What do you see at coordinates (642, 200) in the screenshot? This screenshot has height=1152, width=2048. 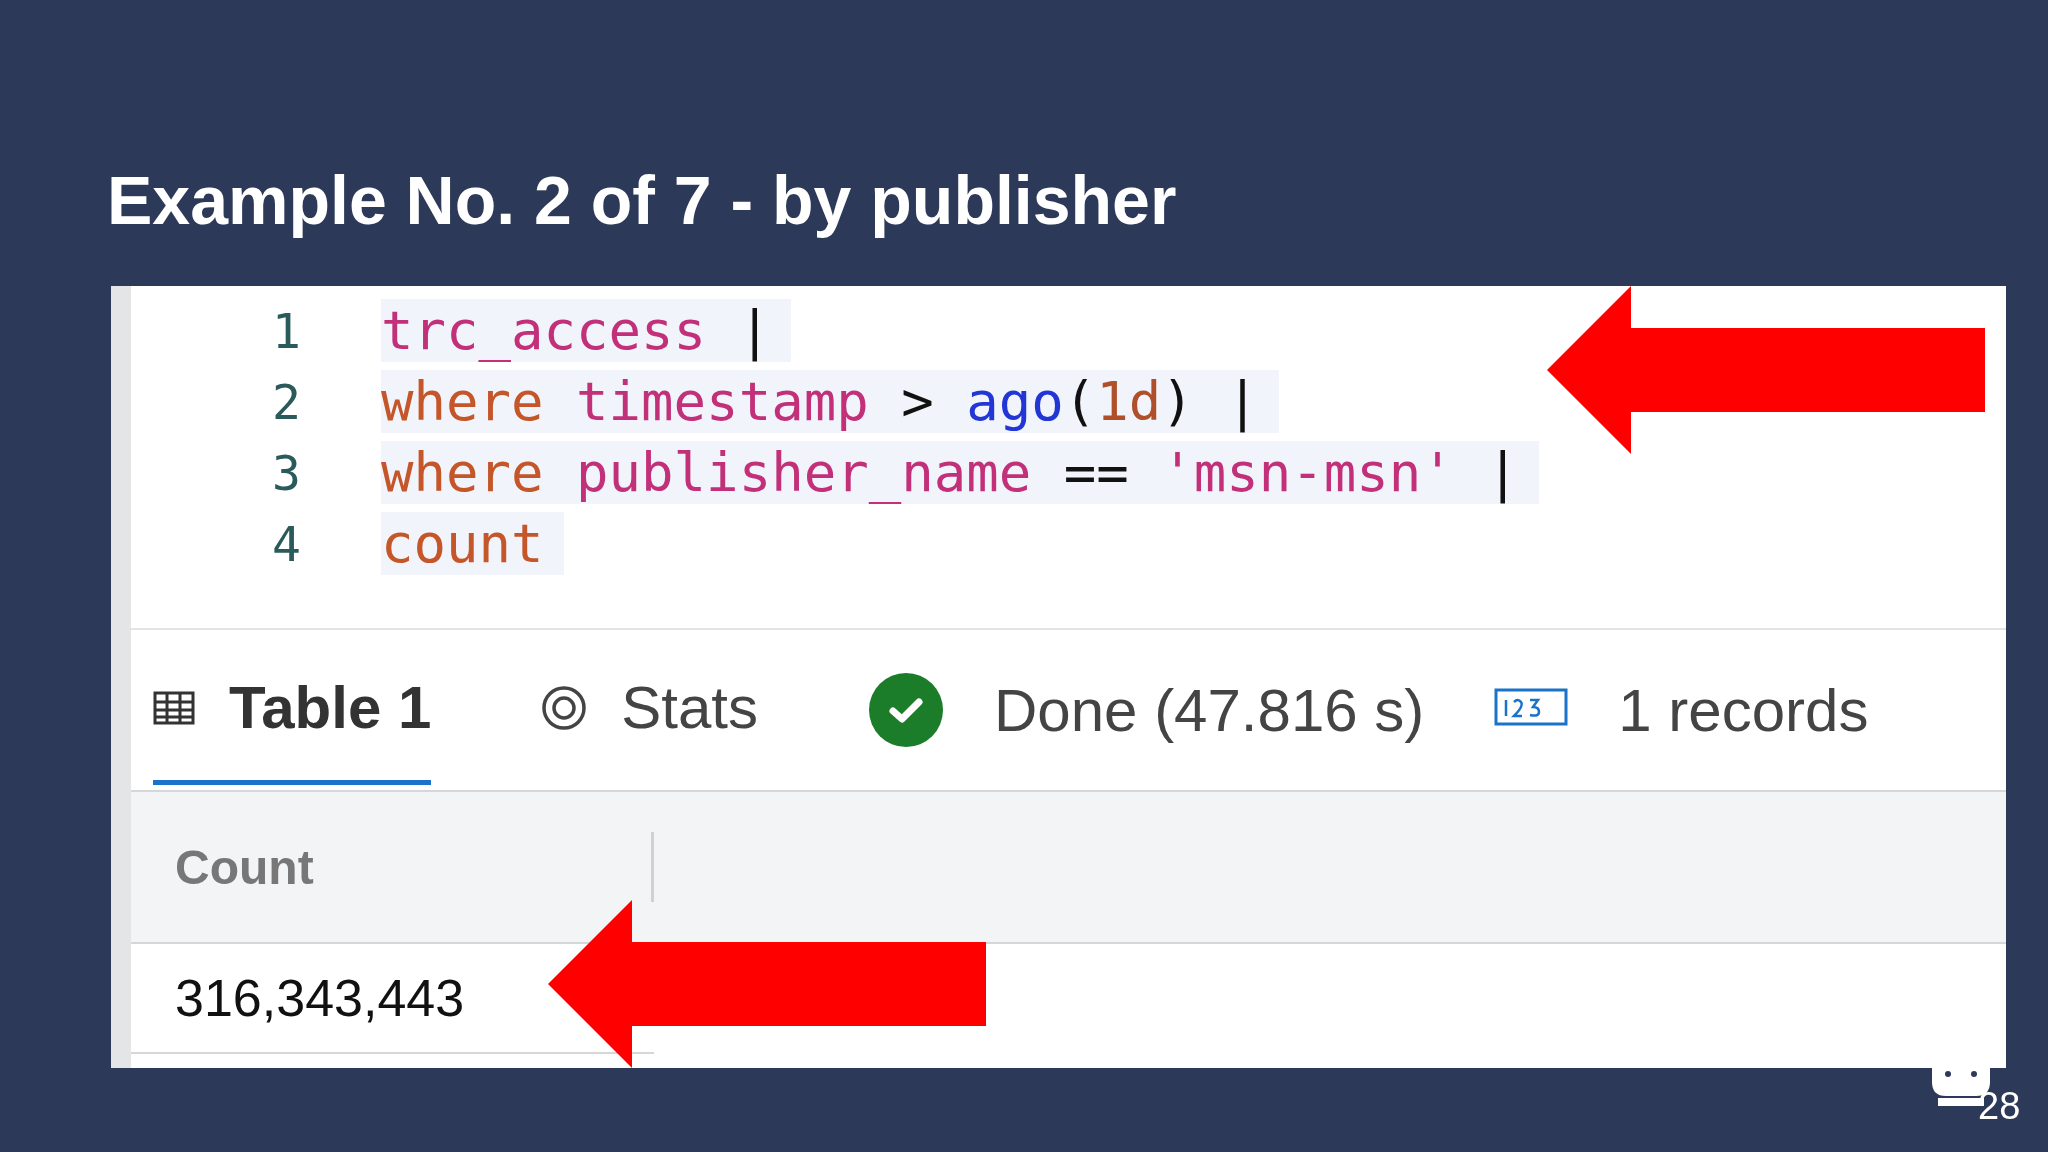 I see `slide-title: Example No. 2 of 7 - by publisher` at bounding box center [642, 200].